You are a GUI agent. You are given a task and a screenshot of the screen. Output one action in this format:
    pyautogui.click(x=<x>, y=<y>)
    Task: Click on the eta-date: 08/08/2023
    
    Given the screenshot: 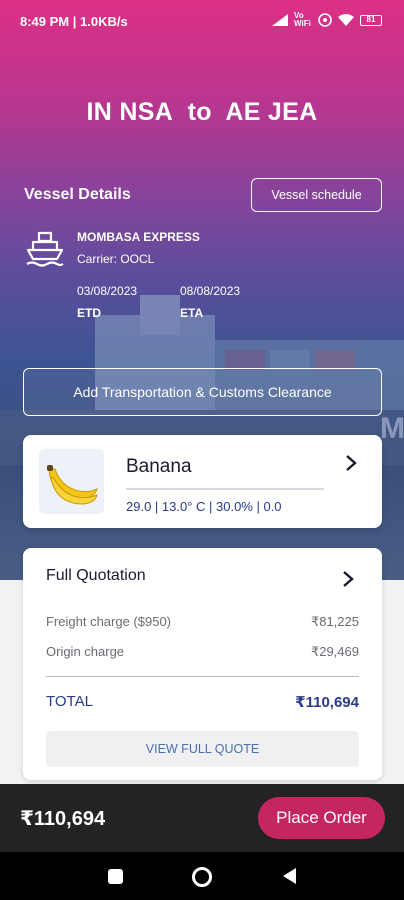 What is the action you would take?
    pyautogui.click(x=210, y=291)
    